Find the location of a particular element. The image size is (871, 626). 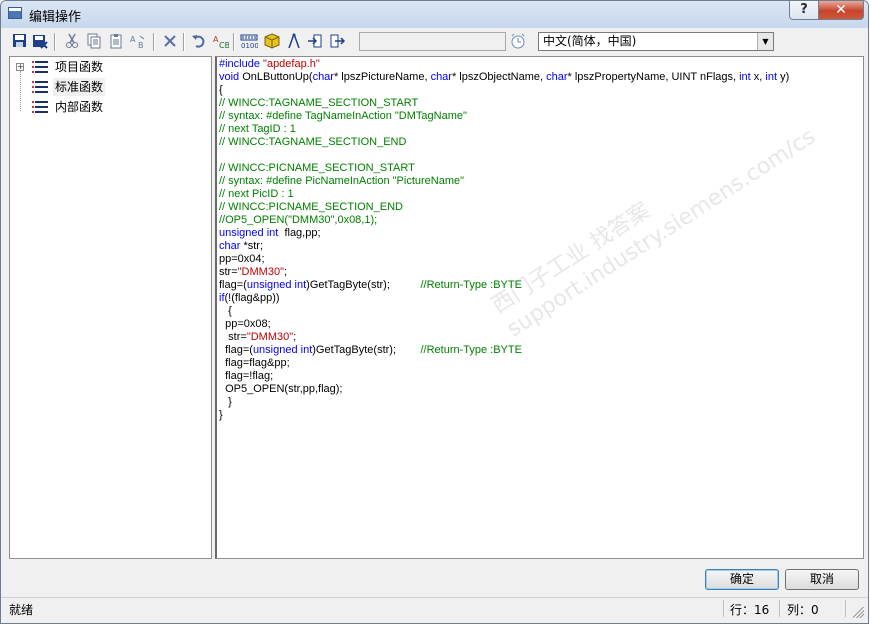

close-button: ✕ is located at coordinates (841, 10).